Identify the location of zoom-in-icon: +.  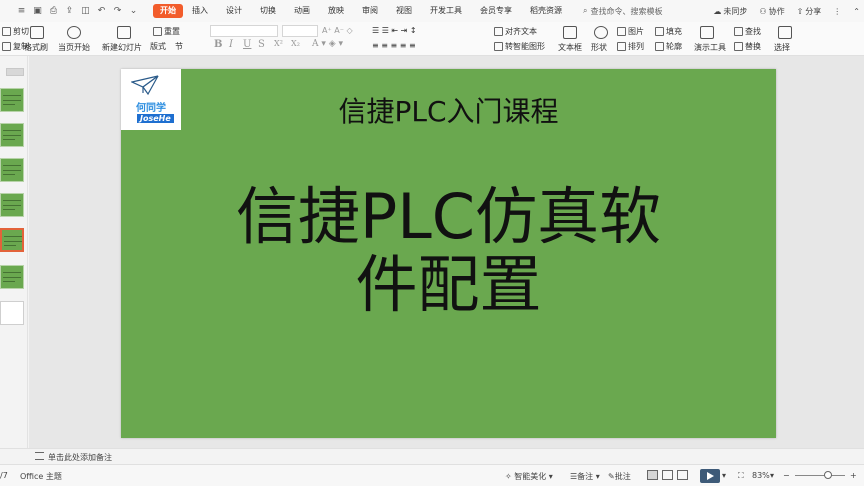
(853, 475).